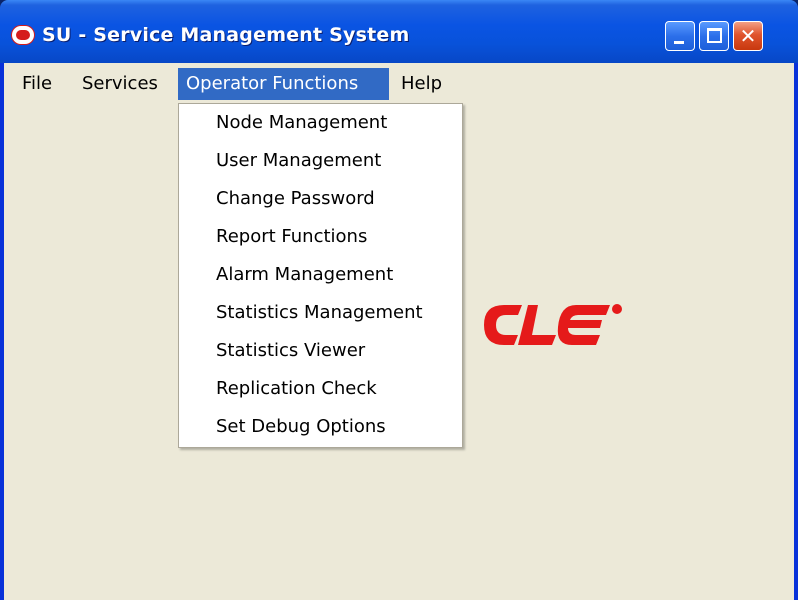  I want to click on menu-bar: File Services Operator Functions Help, so click(399, 83).